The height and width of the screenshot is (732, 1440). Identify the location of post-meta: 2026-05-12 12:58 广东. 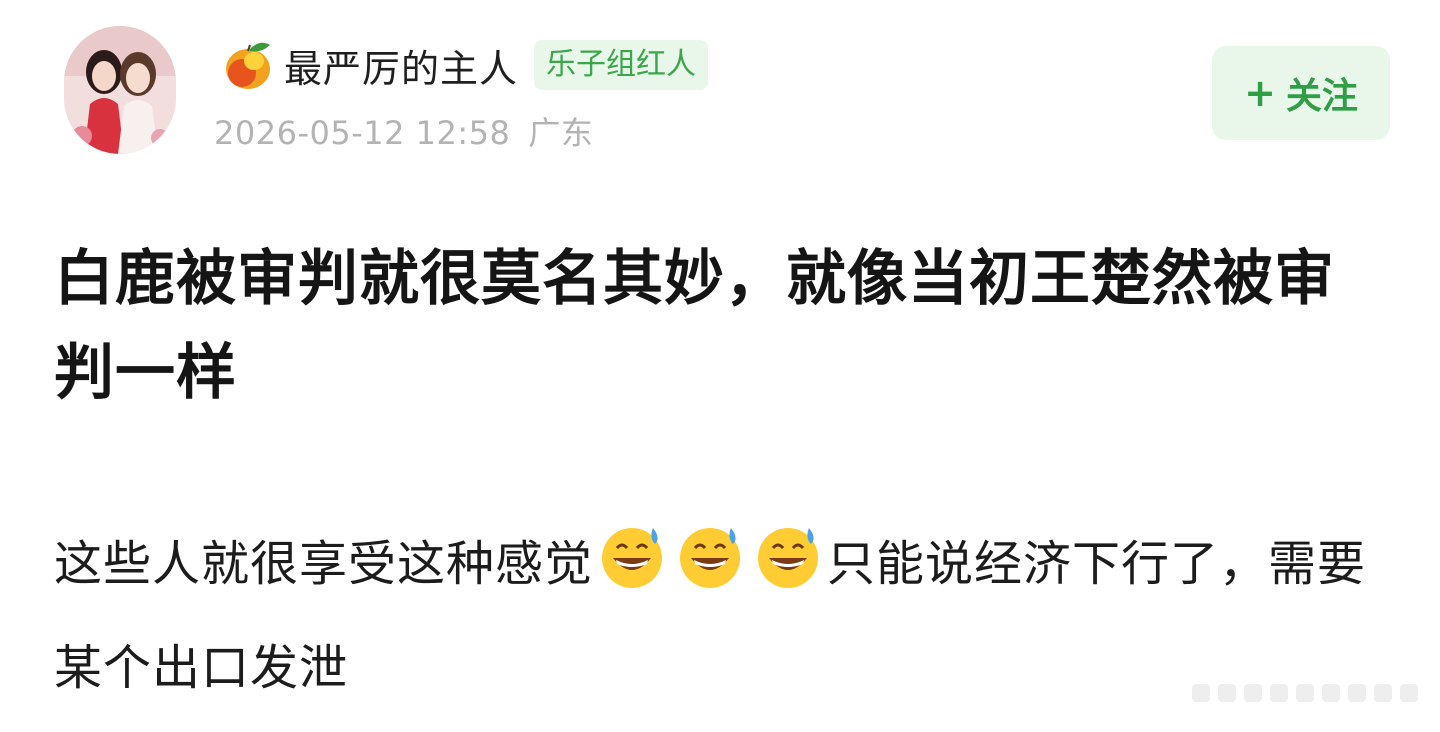
(403, 131).